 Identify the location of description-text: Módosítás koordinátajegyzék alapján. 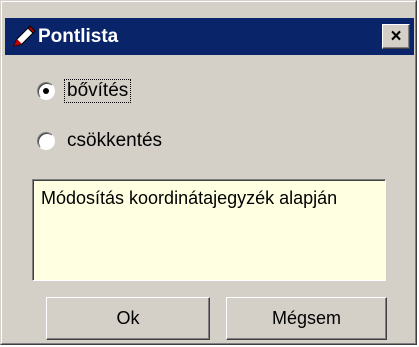
(189, 198).